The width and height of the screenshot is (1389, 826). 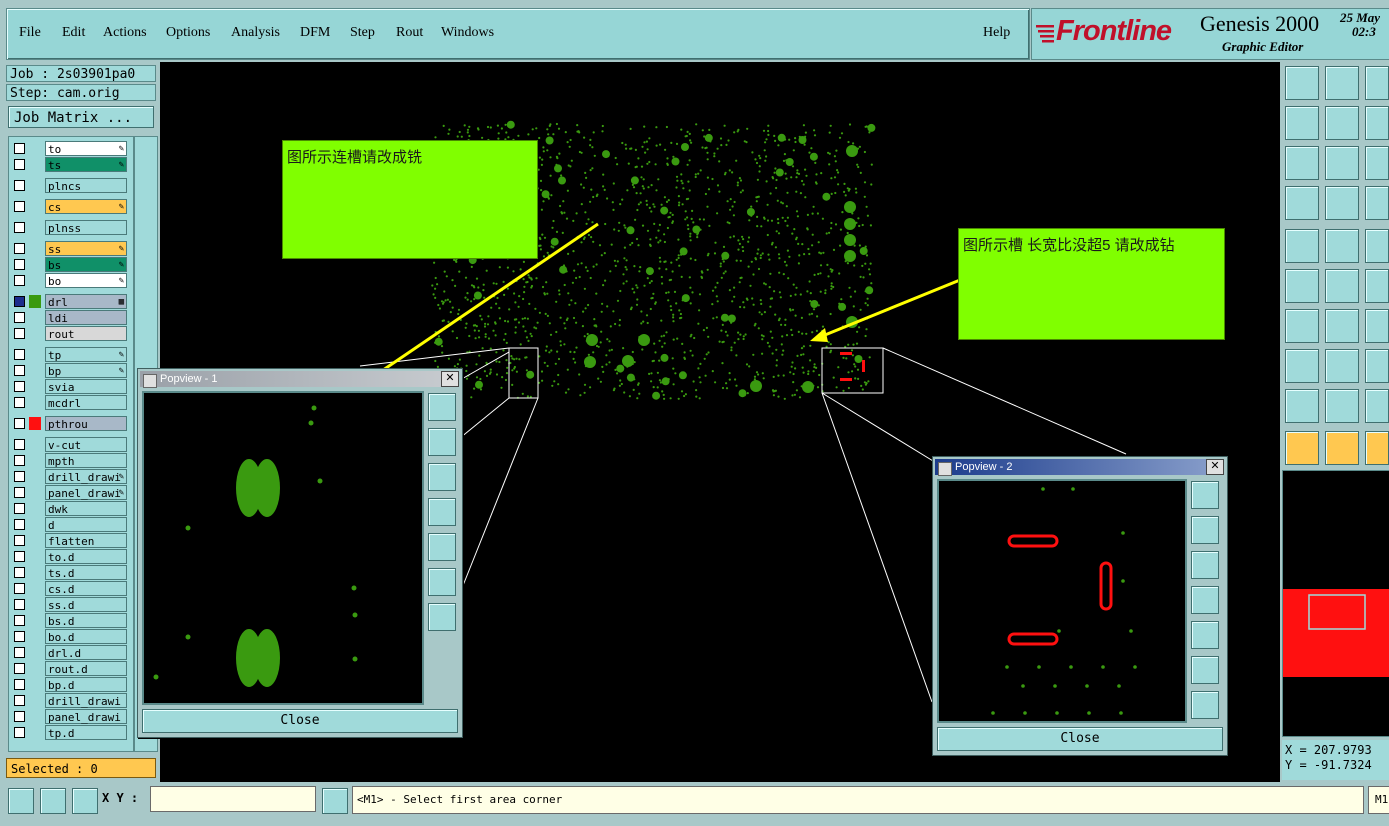 What do you see at coordinates (86, 604) in the screenshot?
I see `layer-name: ss.d` at bounding box center [86, 604].